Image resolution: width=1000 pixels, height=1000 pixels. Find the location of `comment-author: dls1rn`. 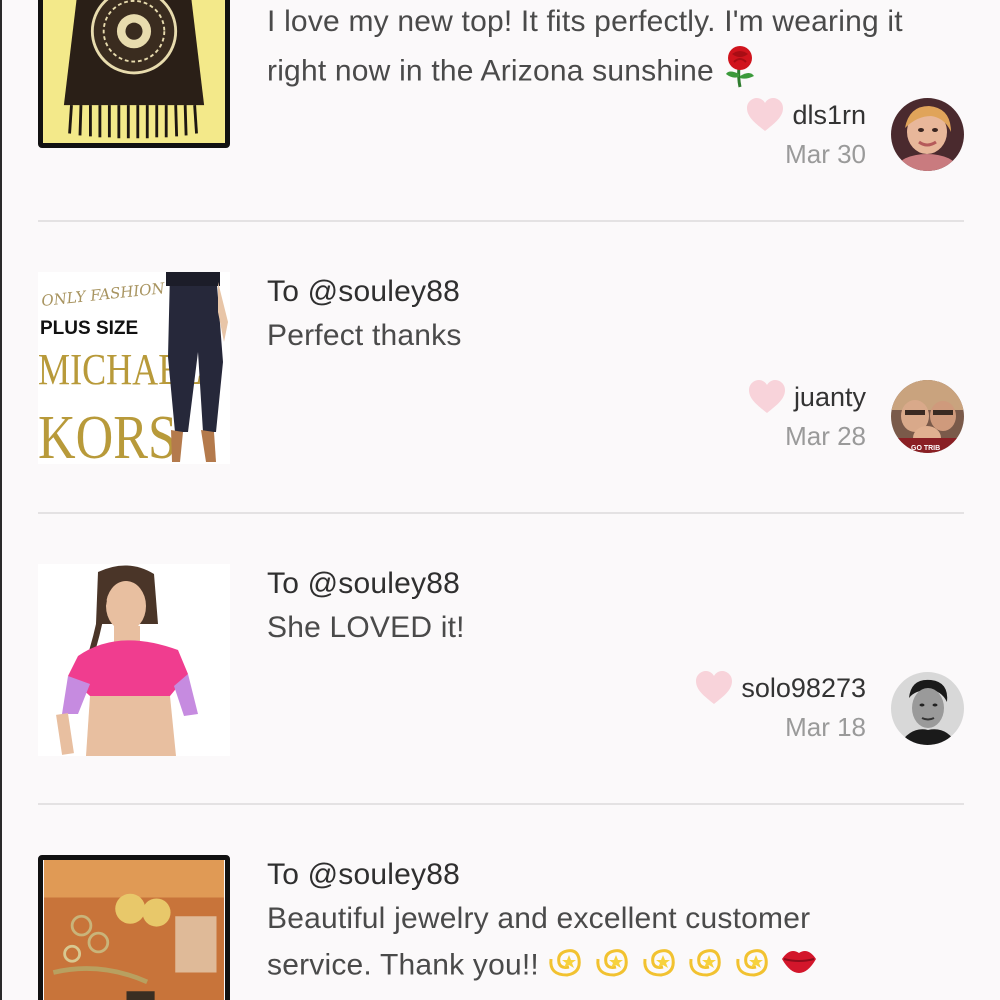

comment-author: dls1rn is located at coordinates (806, 115).